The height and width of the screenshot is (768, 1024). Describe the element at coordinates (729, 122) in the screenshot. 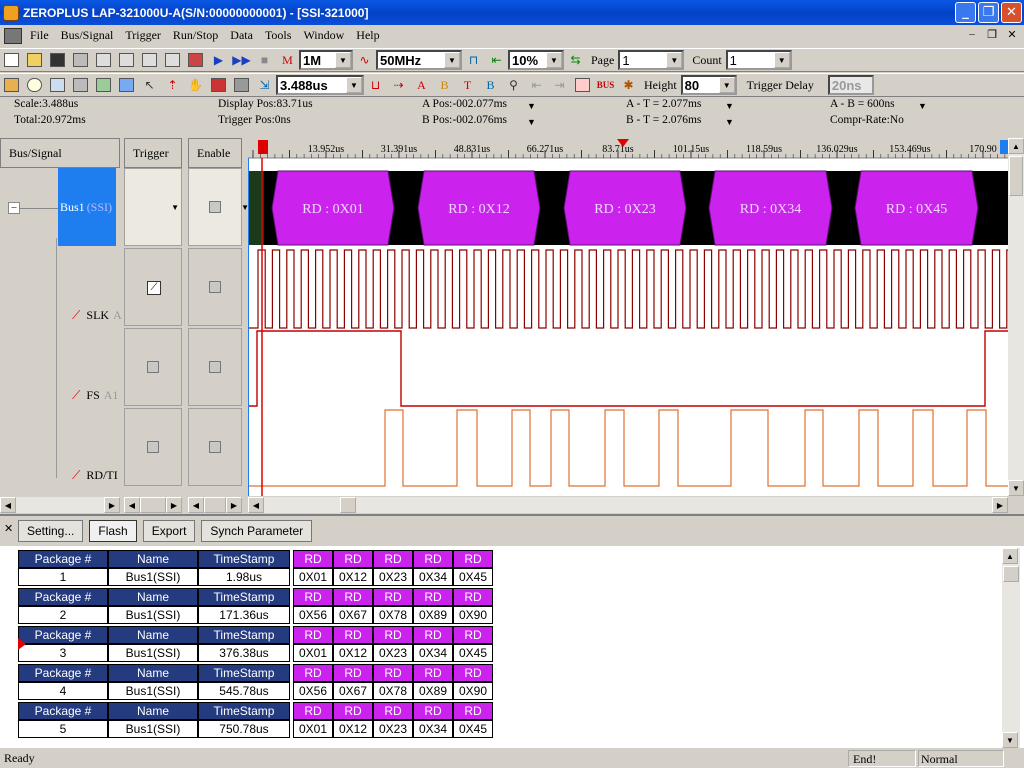

I see `b-t-dropdown: ▼` at that location.